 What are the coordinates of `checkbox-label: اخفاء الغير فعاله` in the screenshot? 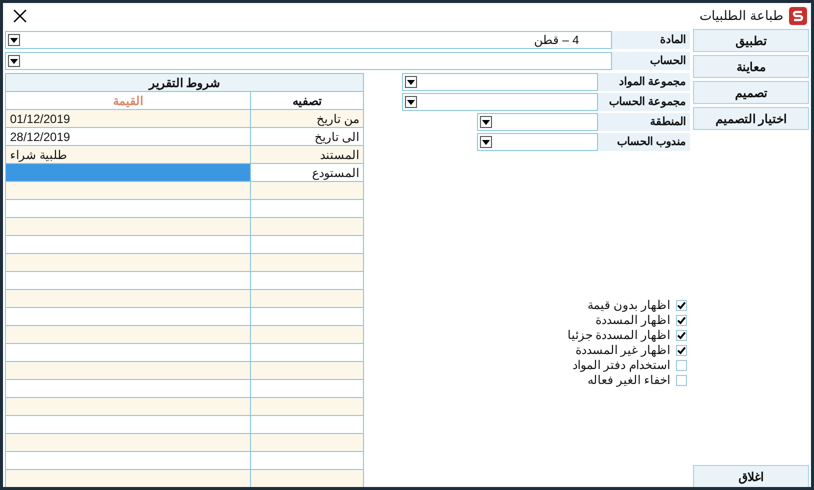 It's located at (628, 380).